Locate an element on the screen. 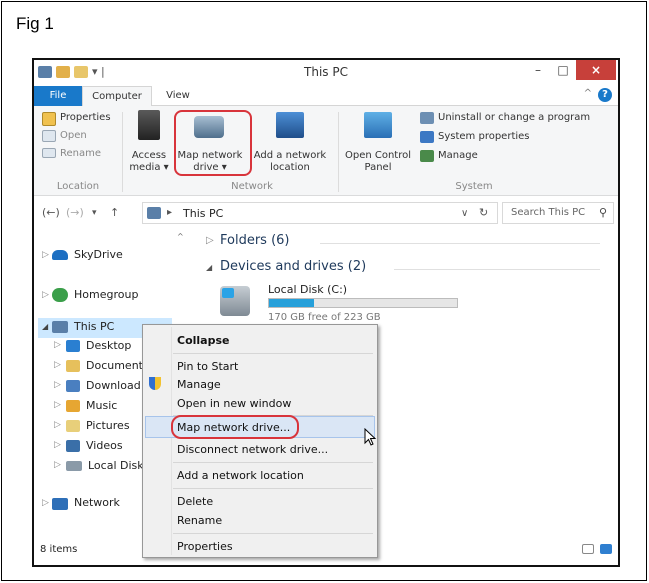  devices-group-header: Devices and drives (2) is located at coordinates (293, 266).